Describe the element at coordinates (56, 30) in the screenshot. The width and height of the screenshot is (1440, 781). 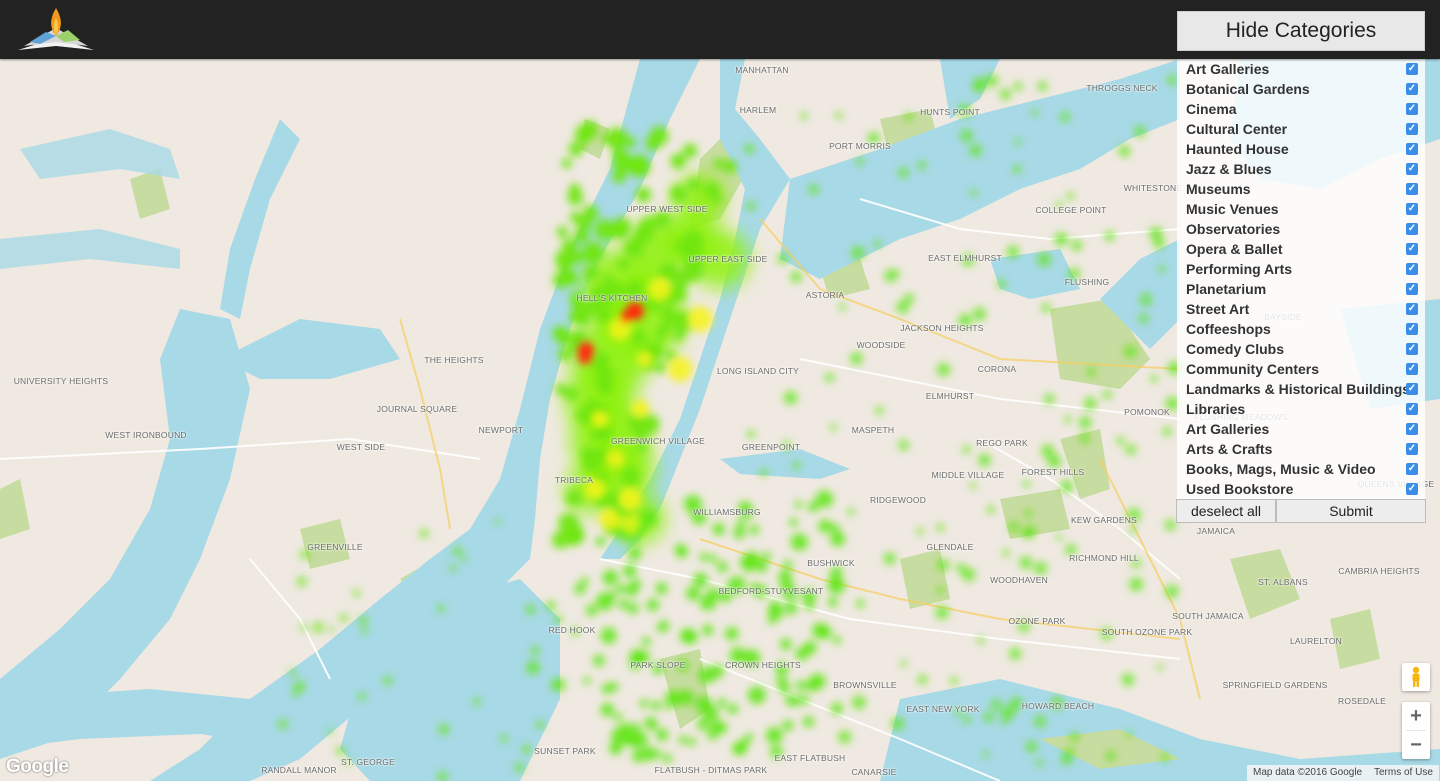
I see `app-logo-icon` at that location.